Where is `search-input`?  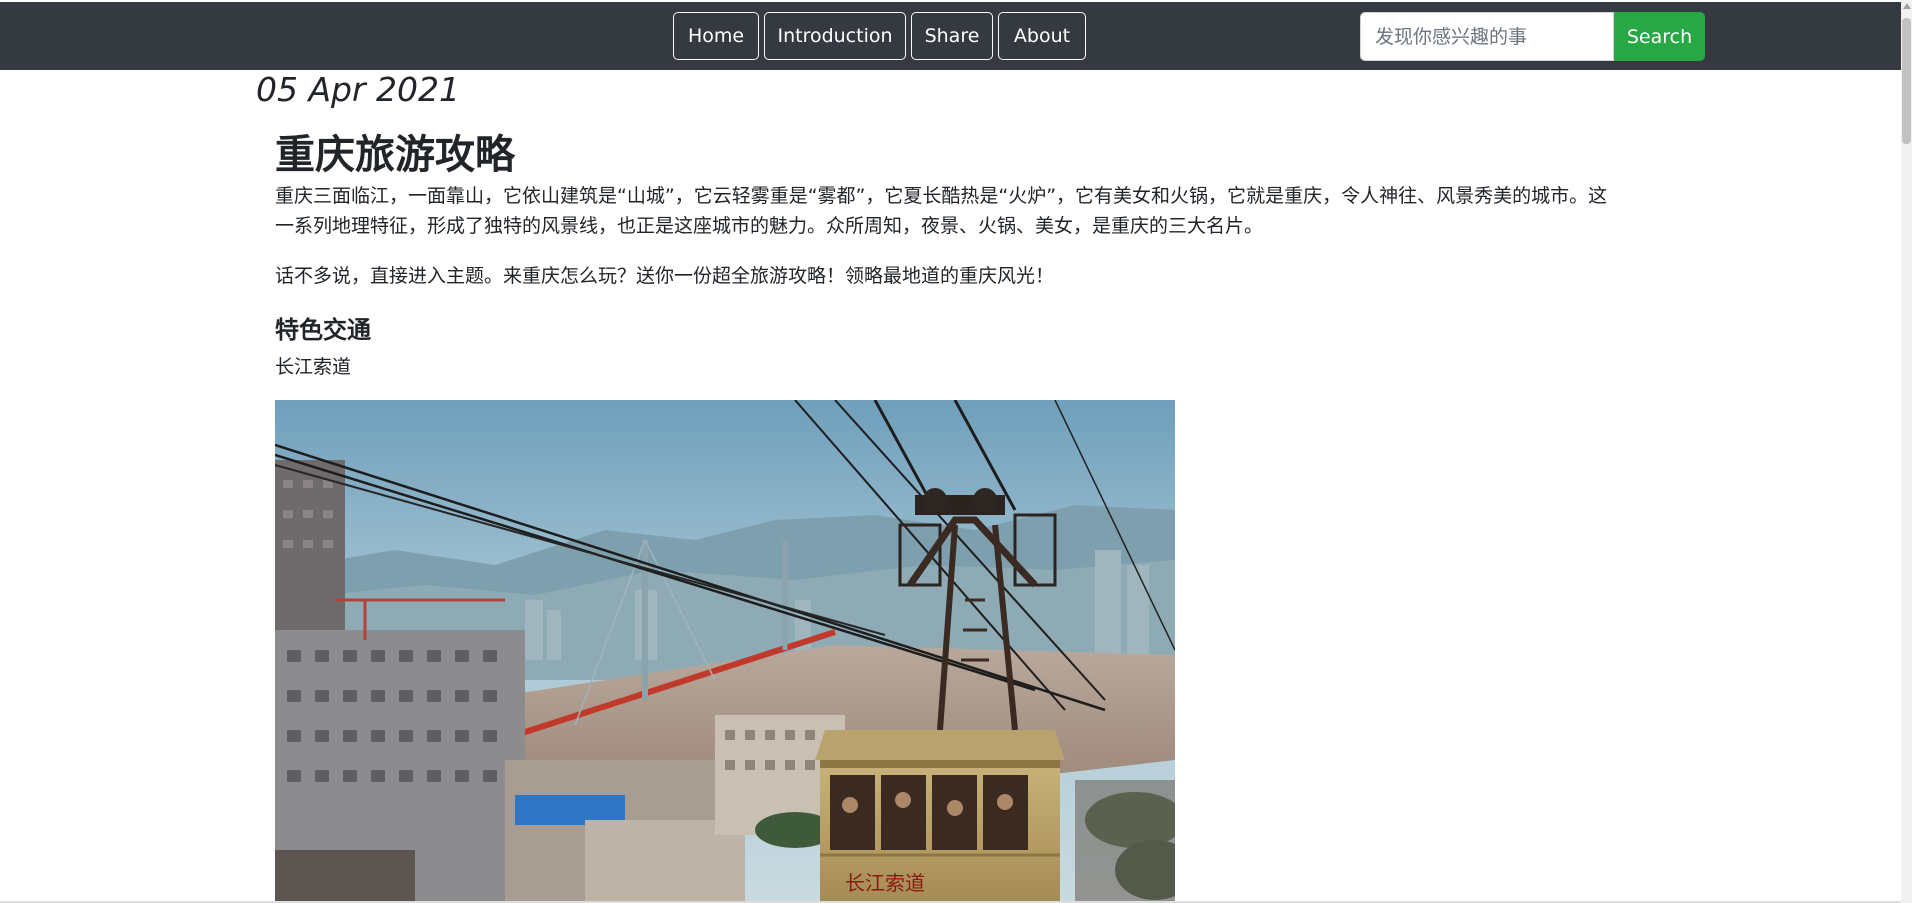 search-input is located at coordinates (1487, 36).